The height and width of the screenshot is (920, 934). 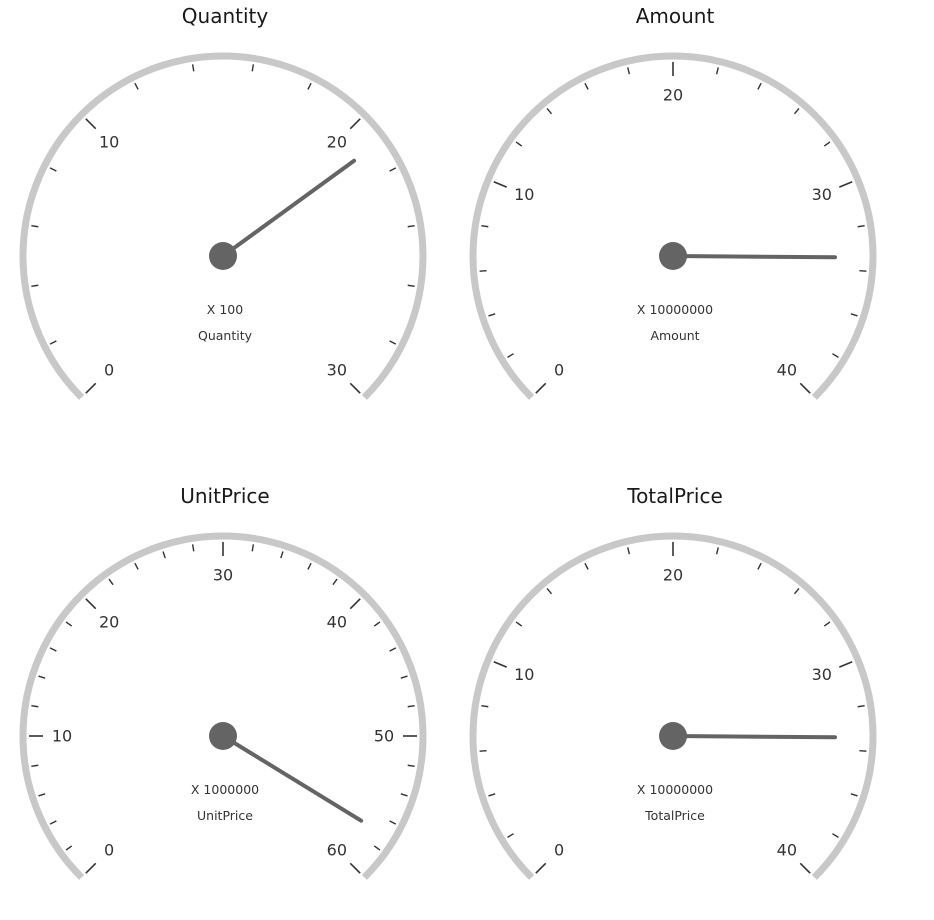 What do you see at coordinates (225, 309) in the screenshot?
I see `gauge-multiplier: X 100` at bounding box center [225, 309].